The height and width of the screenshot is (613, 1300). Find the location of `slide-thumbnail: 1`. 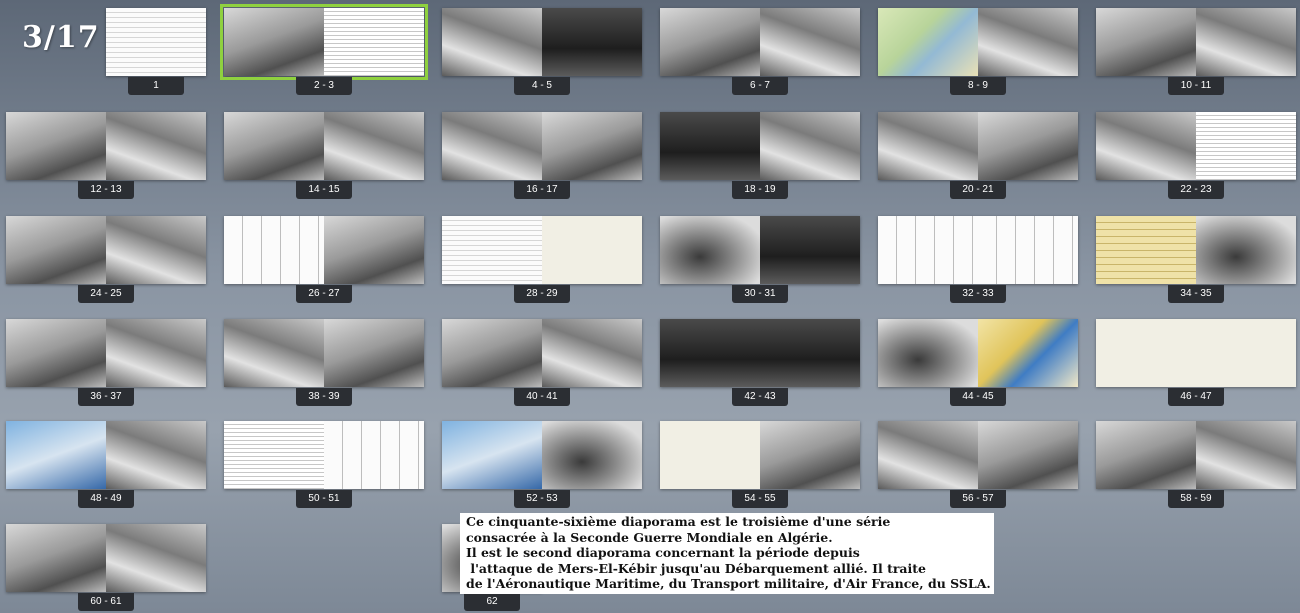

slide-thumbnail: 1 is located at coordinates (106, 52).